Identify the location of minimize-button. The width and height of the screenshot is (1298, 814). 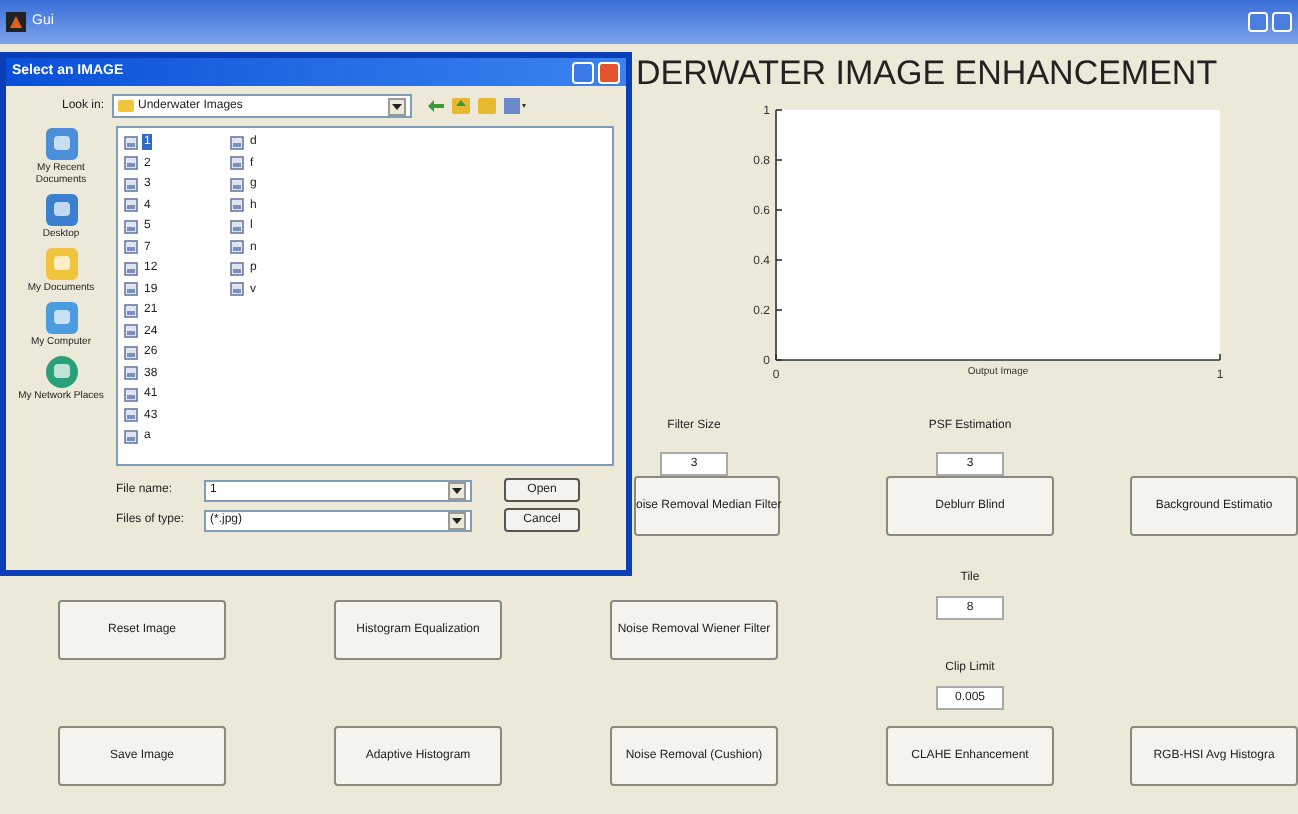
(1258, 22).